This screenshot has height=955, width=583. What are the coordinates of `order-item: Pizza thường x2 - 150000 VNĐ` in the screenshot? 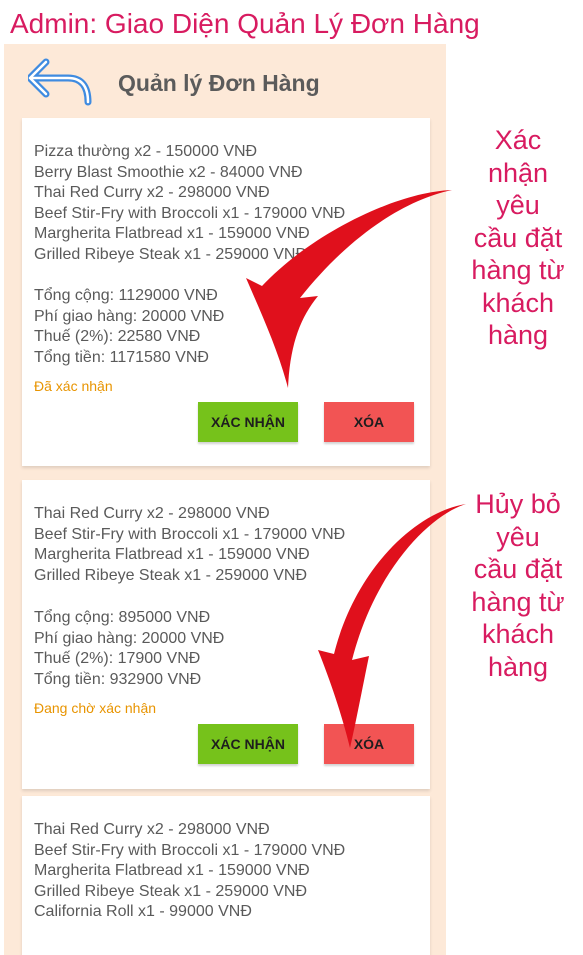 It's located at (146, 151).